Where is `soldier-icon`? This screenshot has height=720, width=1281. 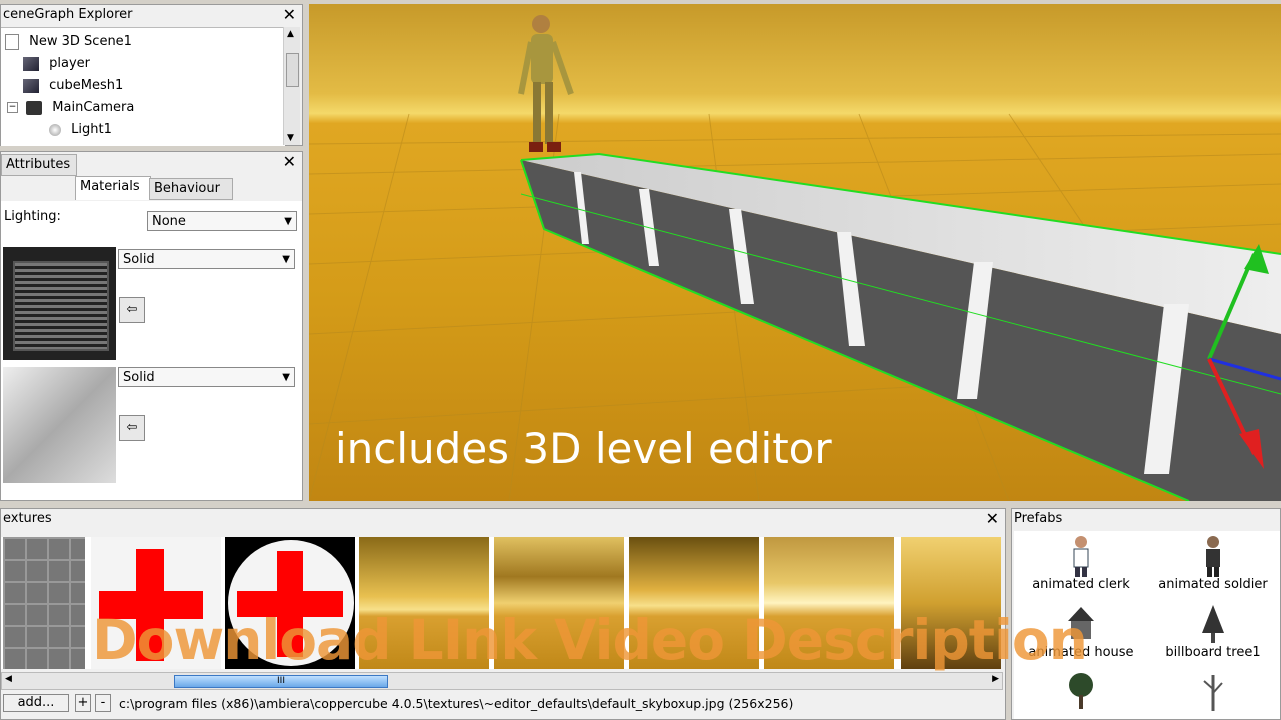
soldier-icon is located at coordinates (1213, 556).